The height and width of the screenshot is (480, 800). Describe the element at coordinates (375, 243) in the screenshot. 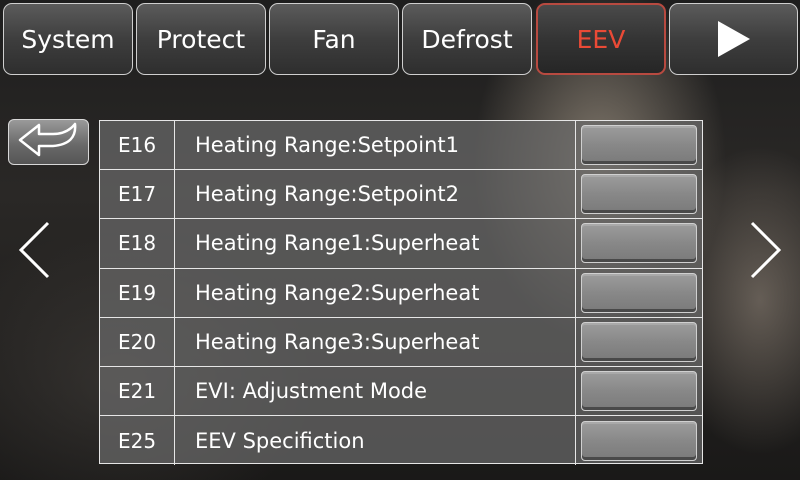

I see `parameter-name: Heating Range1:Superheat` at that location.